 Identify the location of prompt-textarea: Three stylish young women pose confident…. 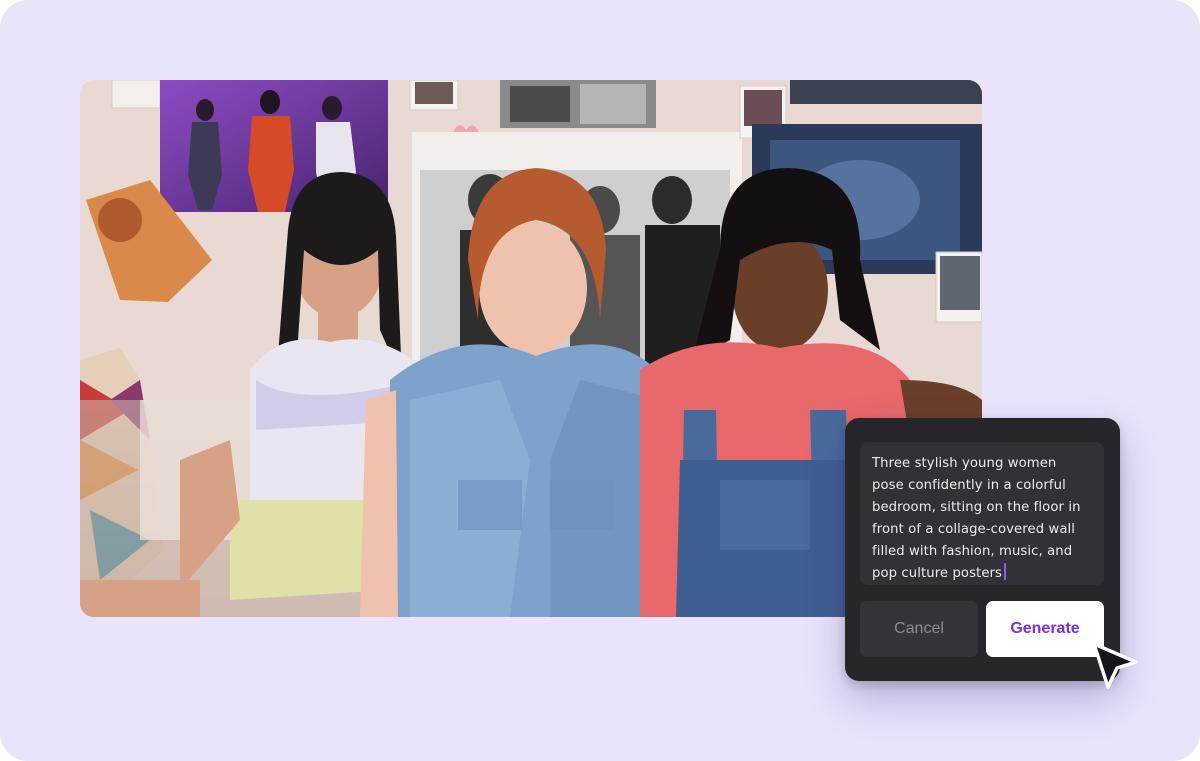
(982, 513).